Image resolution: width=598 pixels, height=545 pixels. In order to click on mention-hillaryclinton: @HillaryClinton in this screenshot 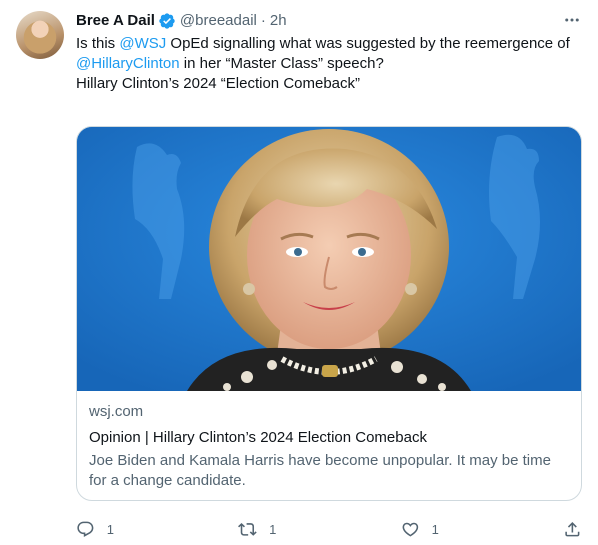, I will do `click(128, 63)`.